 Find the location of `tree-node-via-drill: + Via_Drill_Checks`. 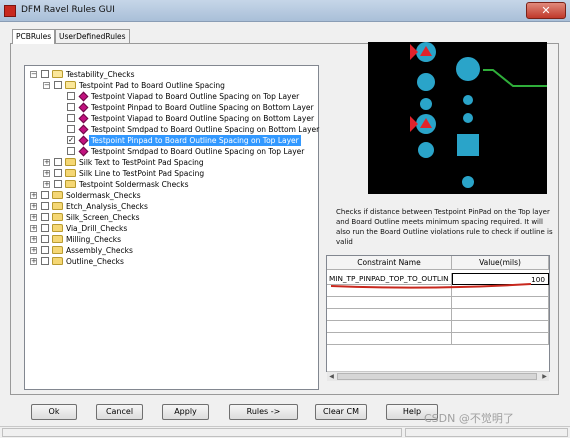

tree-node-via-drill: + Via_Drill_Checks is located at coordinates (170, 228).